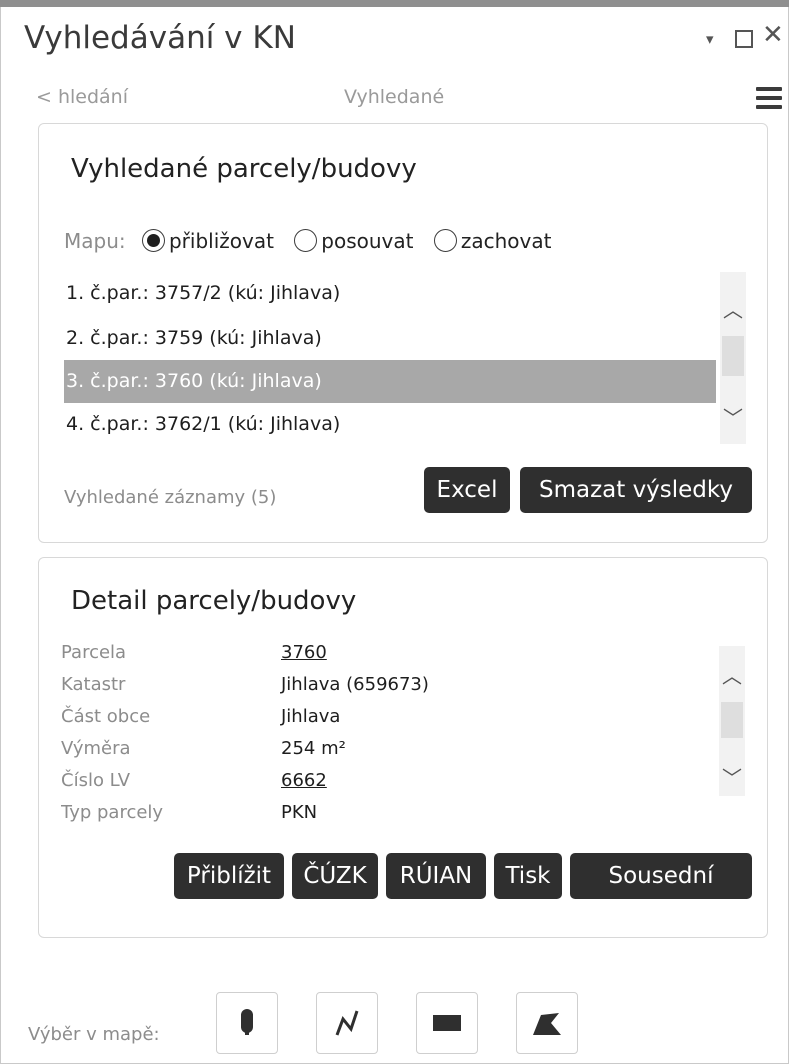 This screenshot has width=789, height=1064. I want to click on map-mode-zoom-option: přibližovat, so click(207, 241).